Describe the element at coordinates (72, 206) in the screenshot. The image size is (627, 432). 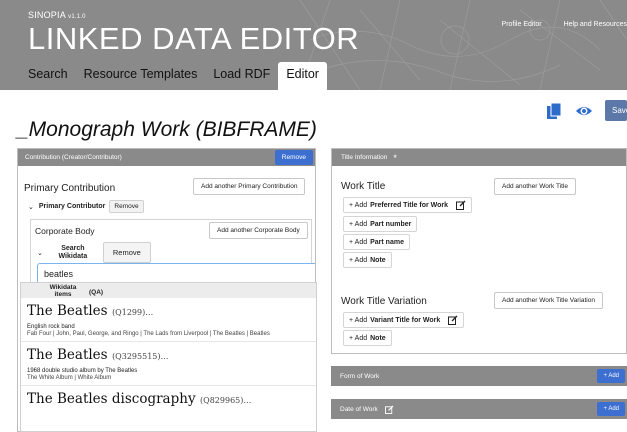
I see `primary-contributor-label: Primary Contributor` at that location.